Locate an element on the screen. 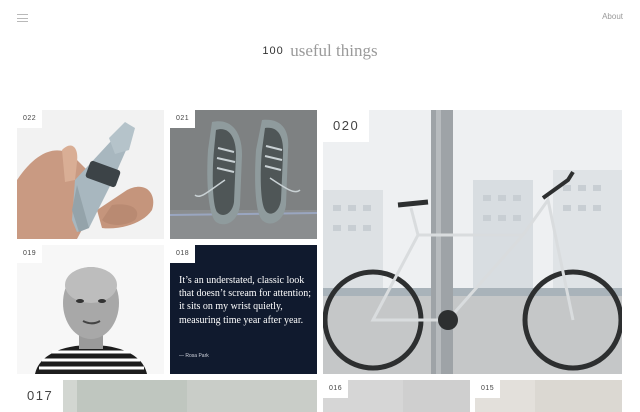  item-tile-017: 017 is located at coordinates (167, 396).